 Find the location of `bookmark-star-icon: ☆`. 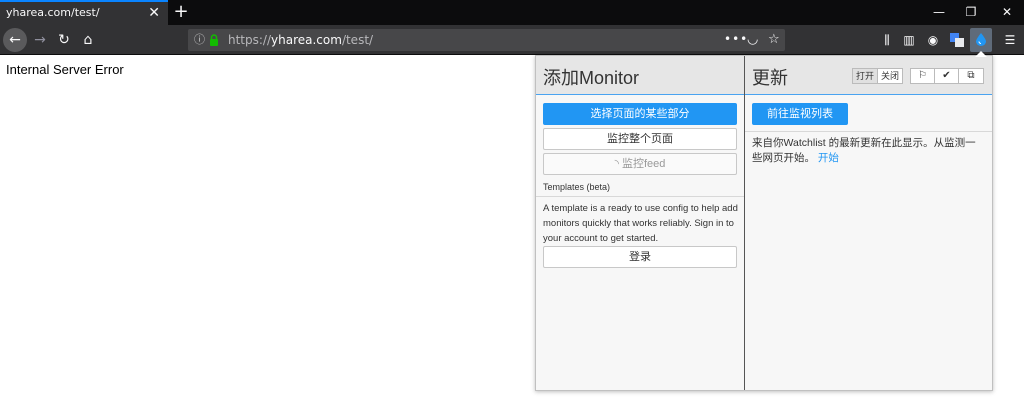

bookmark-star-icon: ☆ is located at coordinates (774, 40).